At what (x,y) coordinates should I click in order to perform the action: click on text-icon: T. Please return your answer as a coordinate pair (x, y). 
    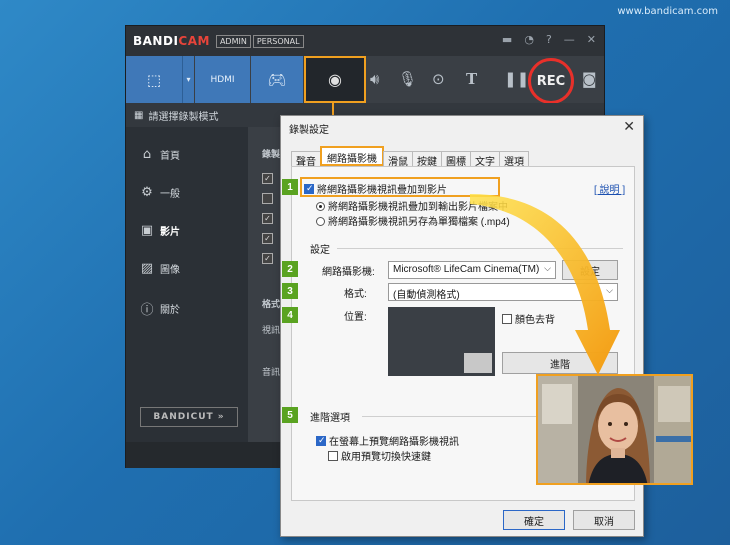
    Looking at the image, I should click on (471, 79).